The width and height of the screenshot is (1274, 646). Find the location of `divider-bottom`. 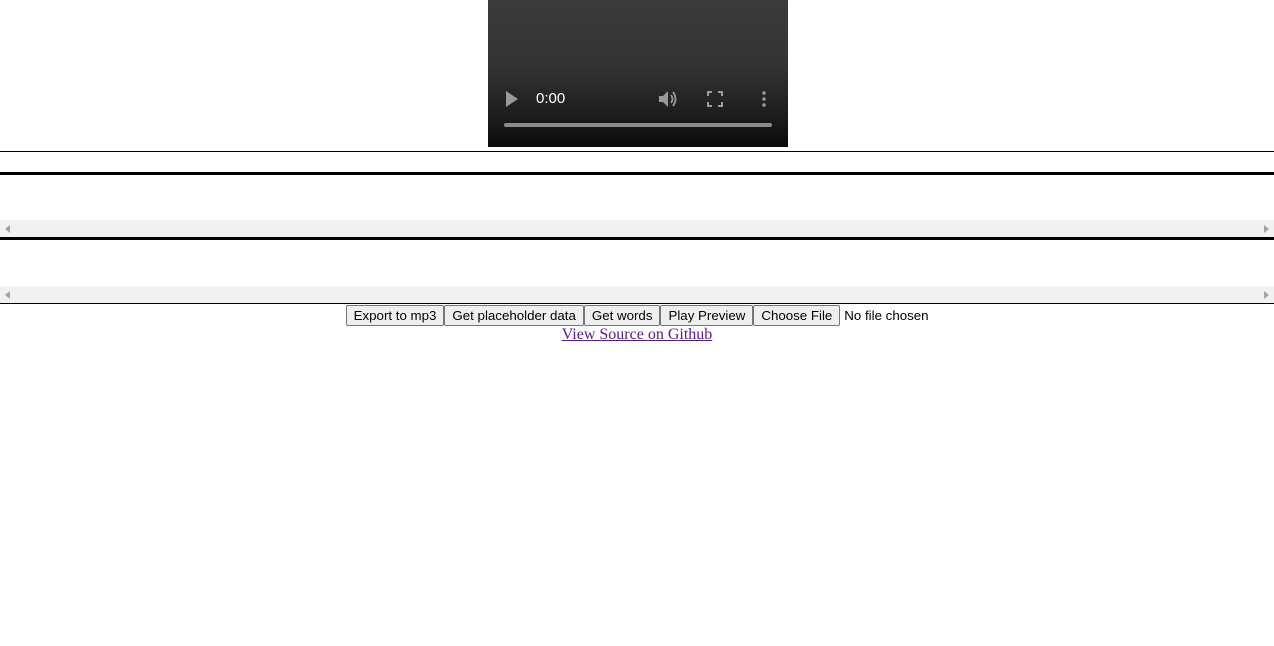

divider-bottom is located at coordinates (637, 303).